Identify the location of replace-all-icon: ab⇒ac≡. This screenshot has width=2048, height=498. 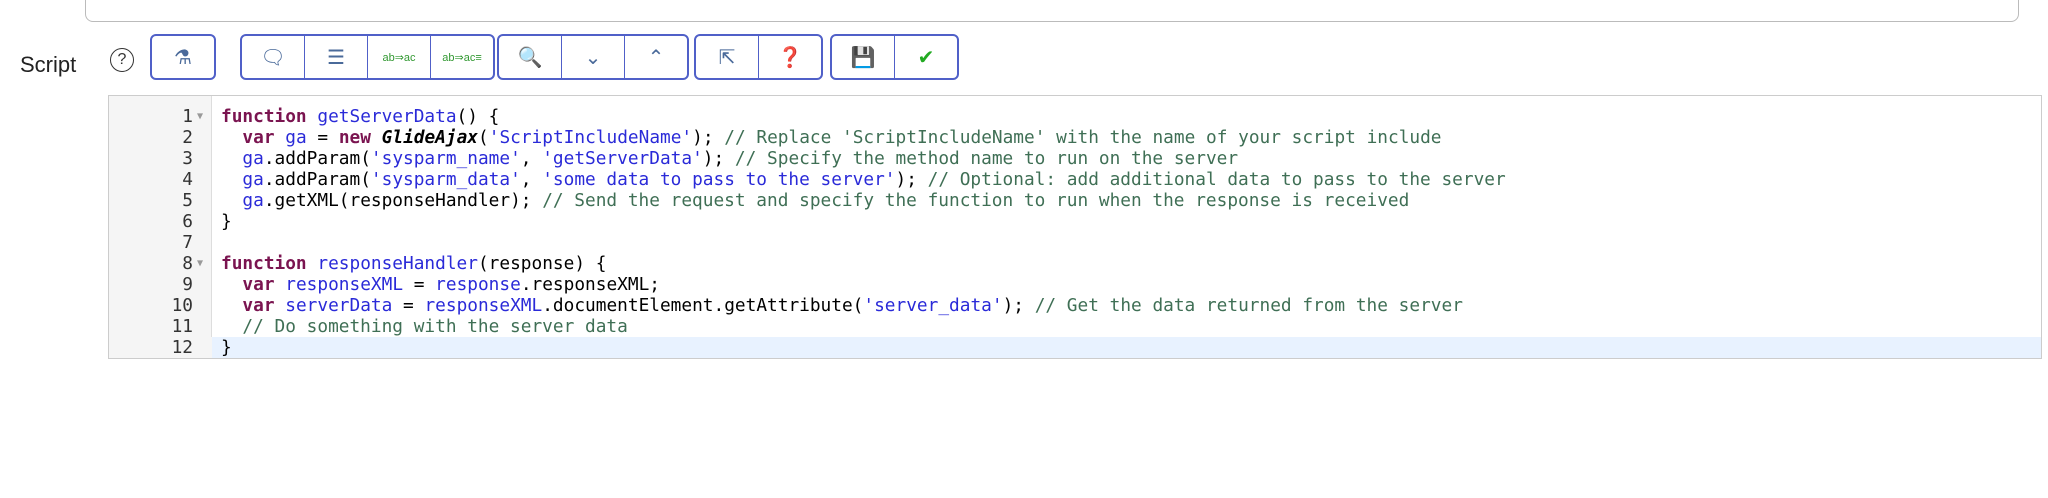
(462, 57).